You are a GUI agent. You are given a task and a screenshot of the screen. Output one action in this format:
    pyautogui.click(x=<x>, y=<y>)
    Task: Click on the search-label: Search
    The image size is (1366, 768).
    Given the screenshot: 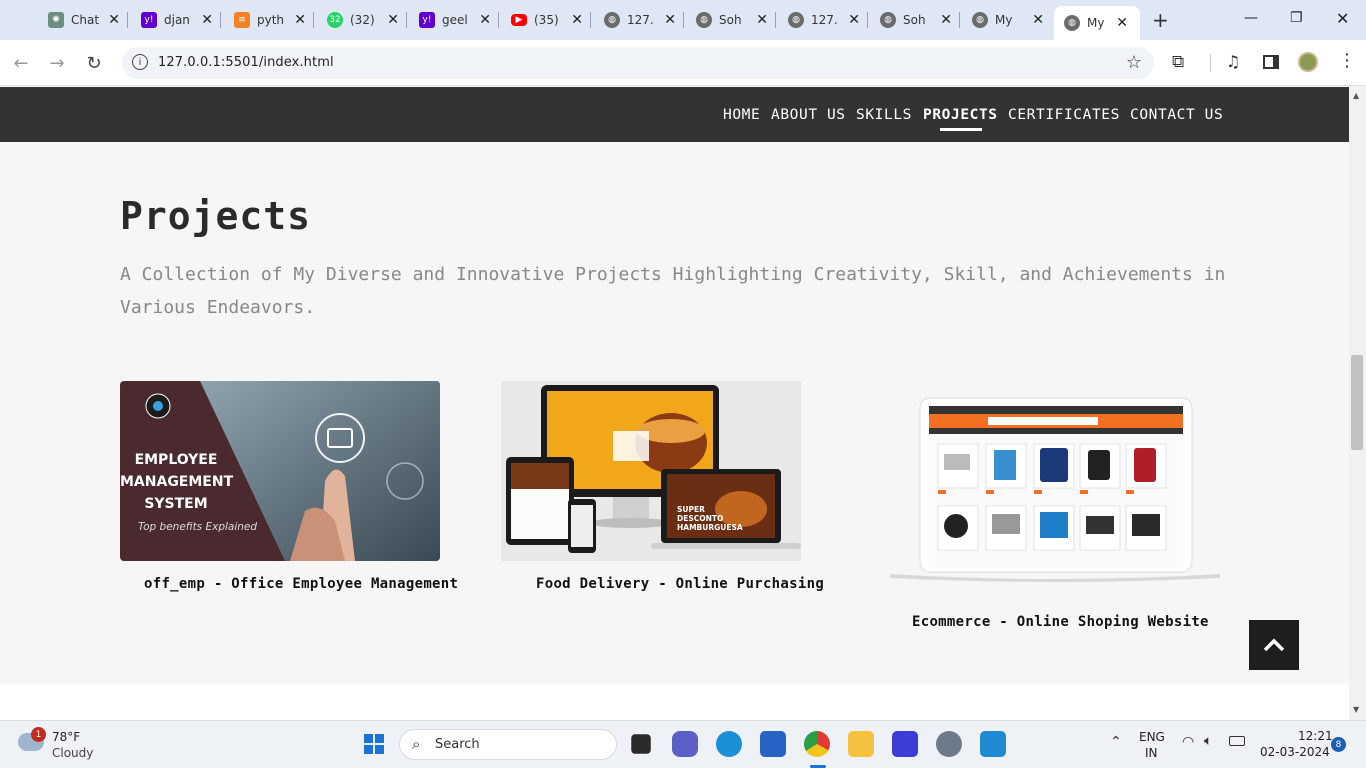 What is the action you would take?
    pyautogui.click(x=457, y=744)
    